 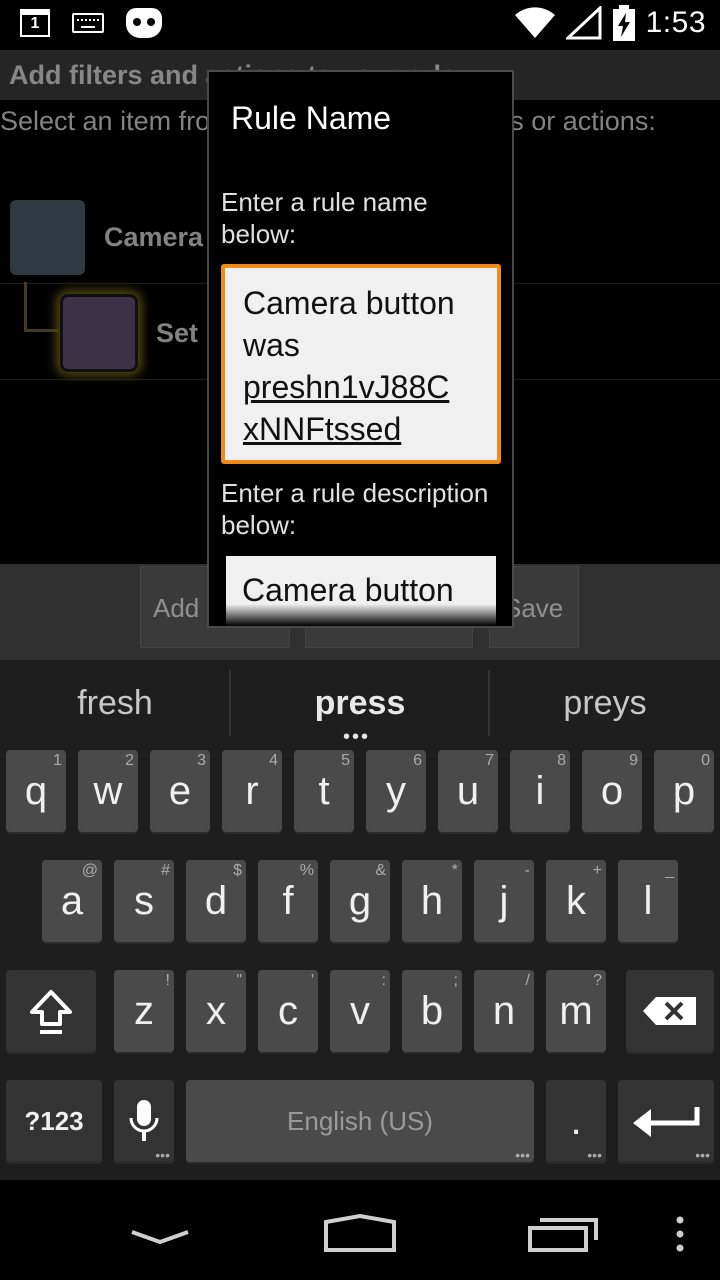 I want to click on clock: 1:53, so click(x=675, y=22).